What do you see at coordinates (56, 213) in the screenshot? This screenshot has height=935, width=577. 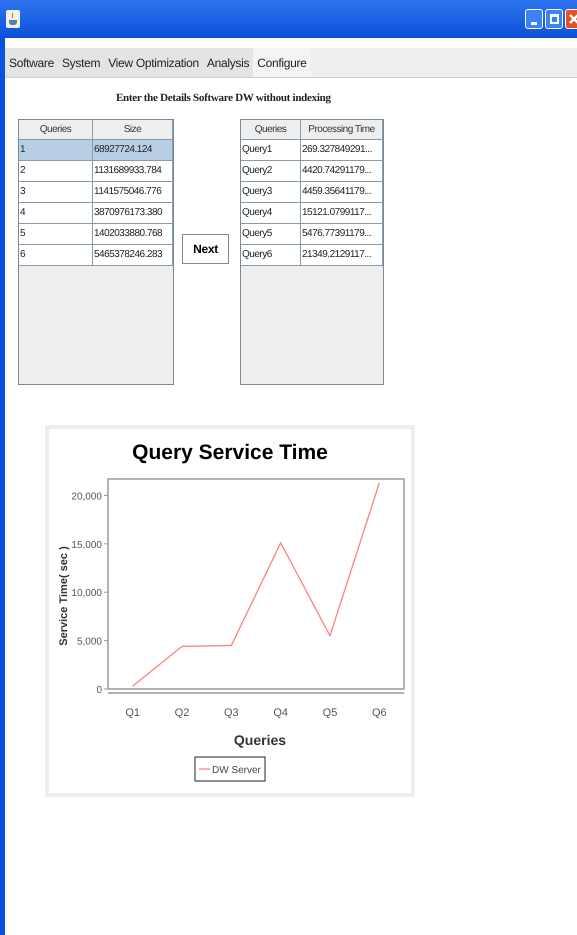 I see `table-cell: 4` at bounding box center [56, 213].